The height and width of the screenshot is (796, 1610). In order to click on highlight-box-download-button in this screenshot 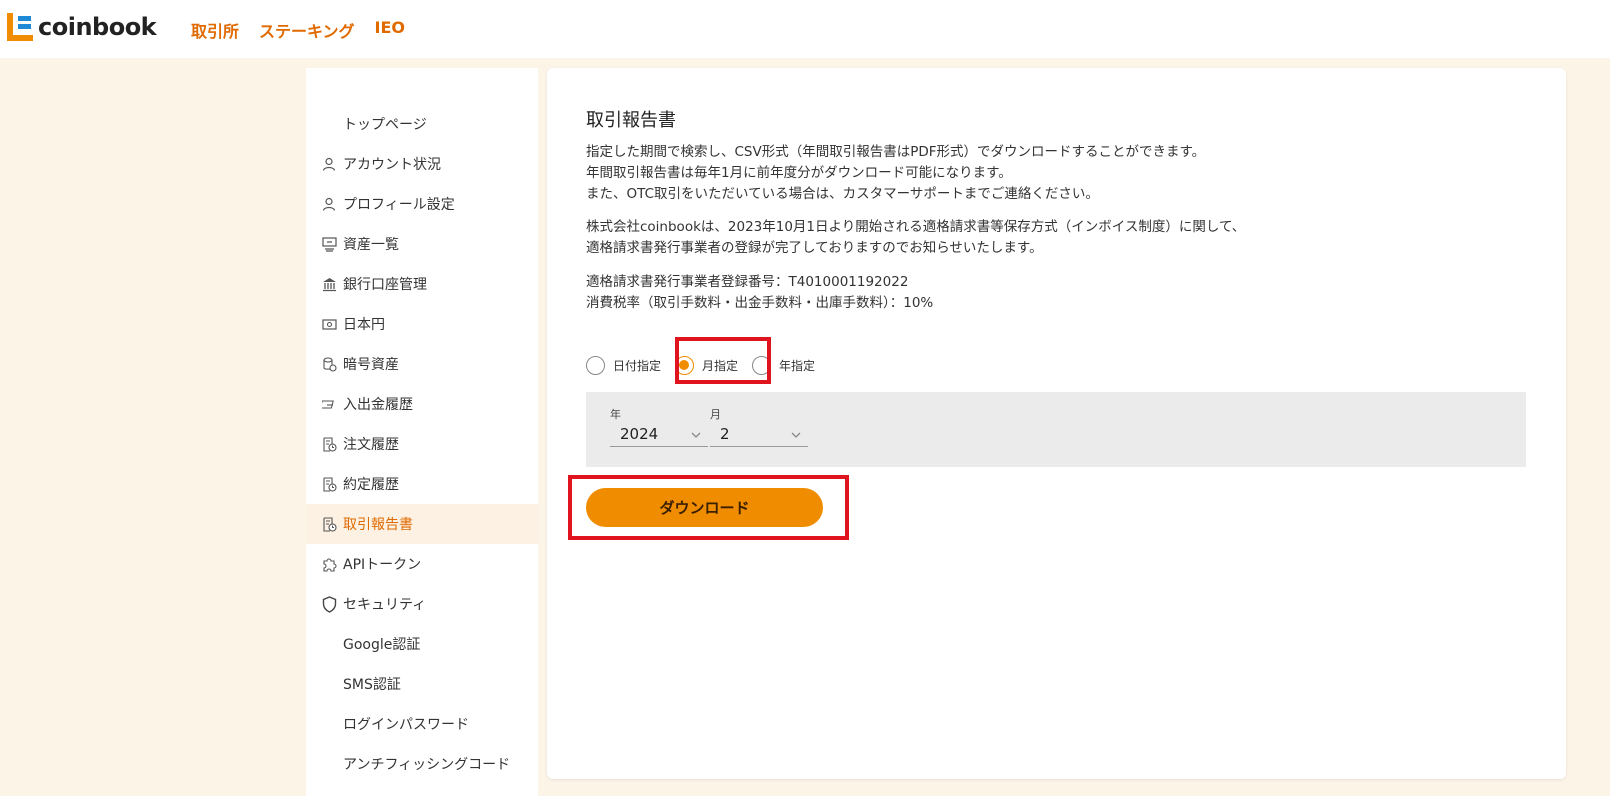, I will do `click(708, 507)`.